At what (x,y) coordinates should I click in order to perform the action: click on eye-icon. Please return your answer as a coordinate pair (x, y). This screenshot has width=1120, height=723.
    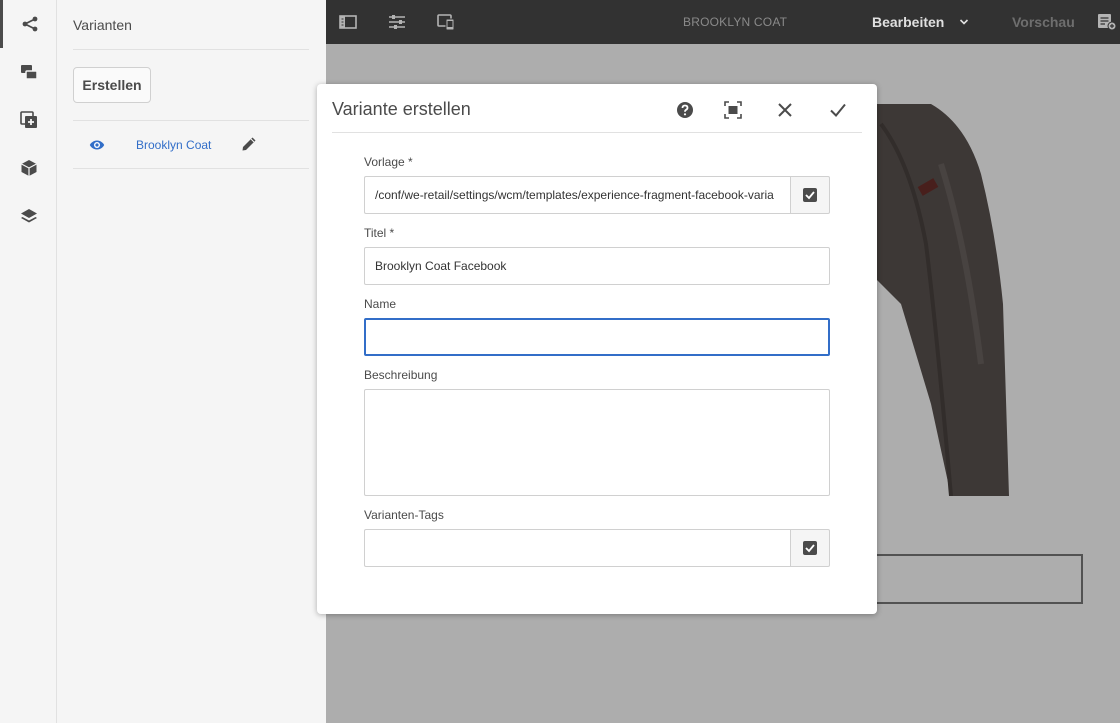
    Looking at the image, I should click on (97, 145).